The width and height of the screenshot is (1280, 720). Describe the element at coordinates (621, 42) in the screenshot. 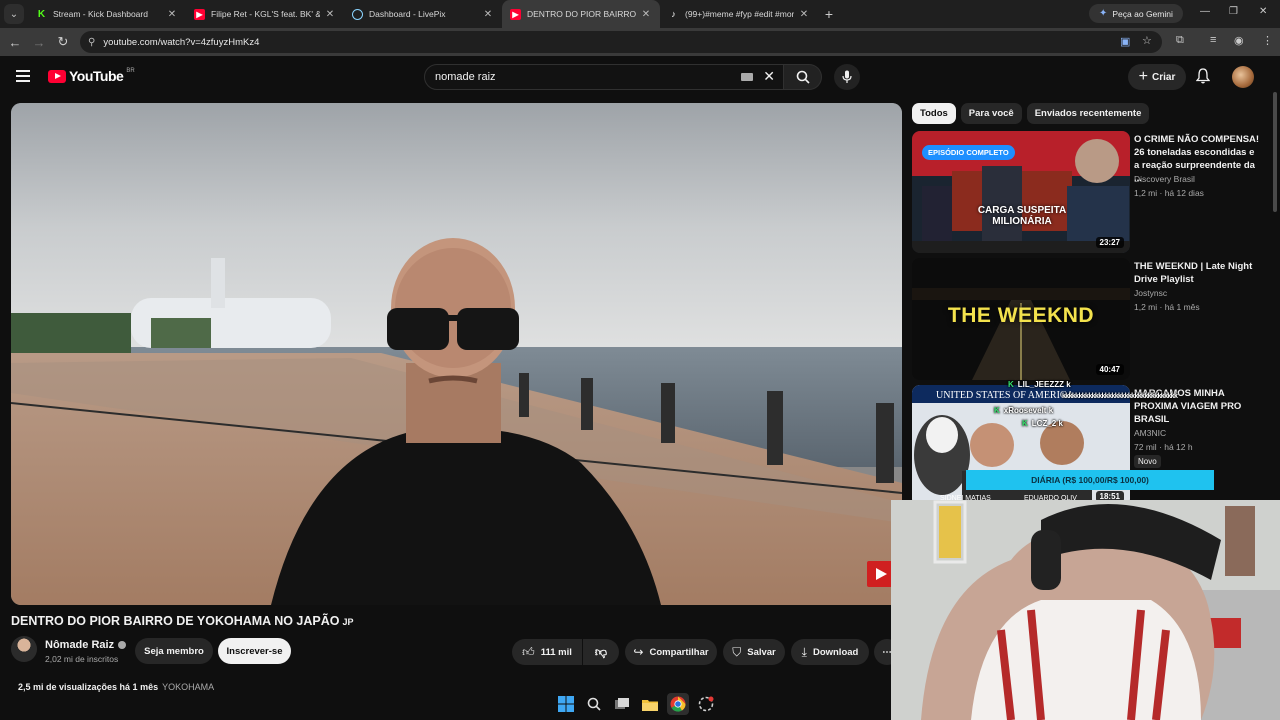

I see `address-bar: ⚲ youtube.com/watch?v=4zfuyzHmKz4` at that location.